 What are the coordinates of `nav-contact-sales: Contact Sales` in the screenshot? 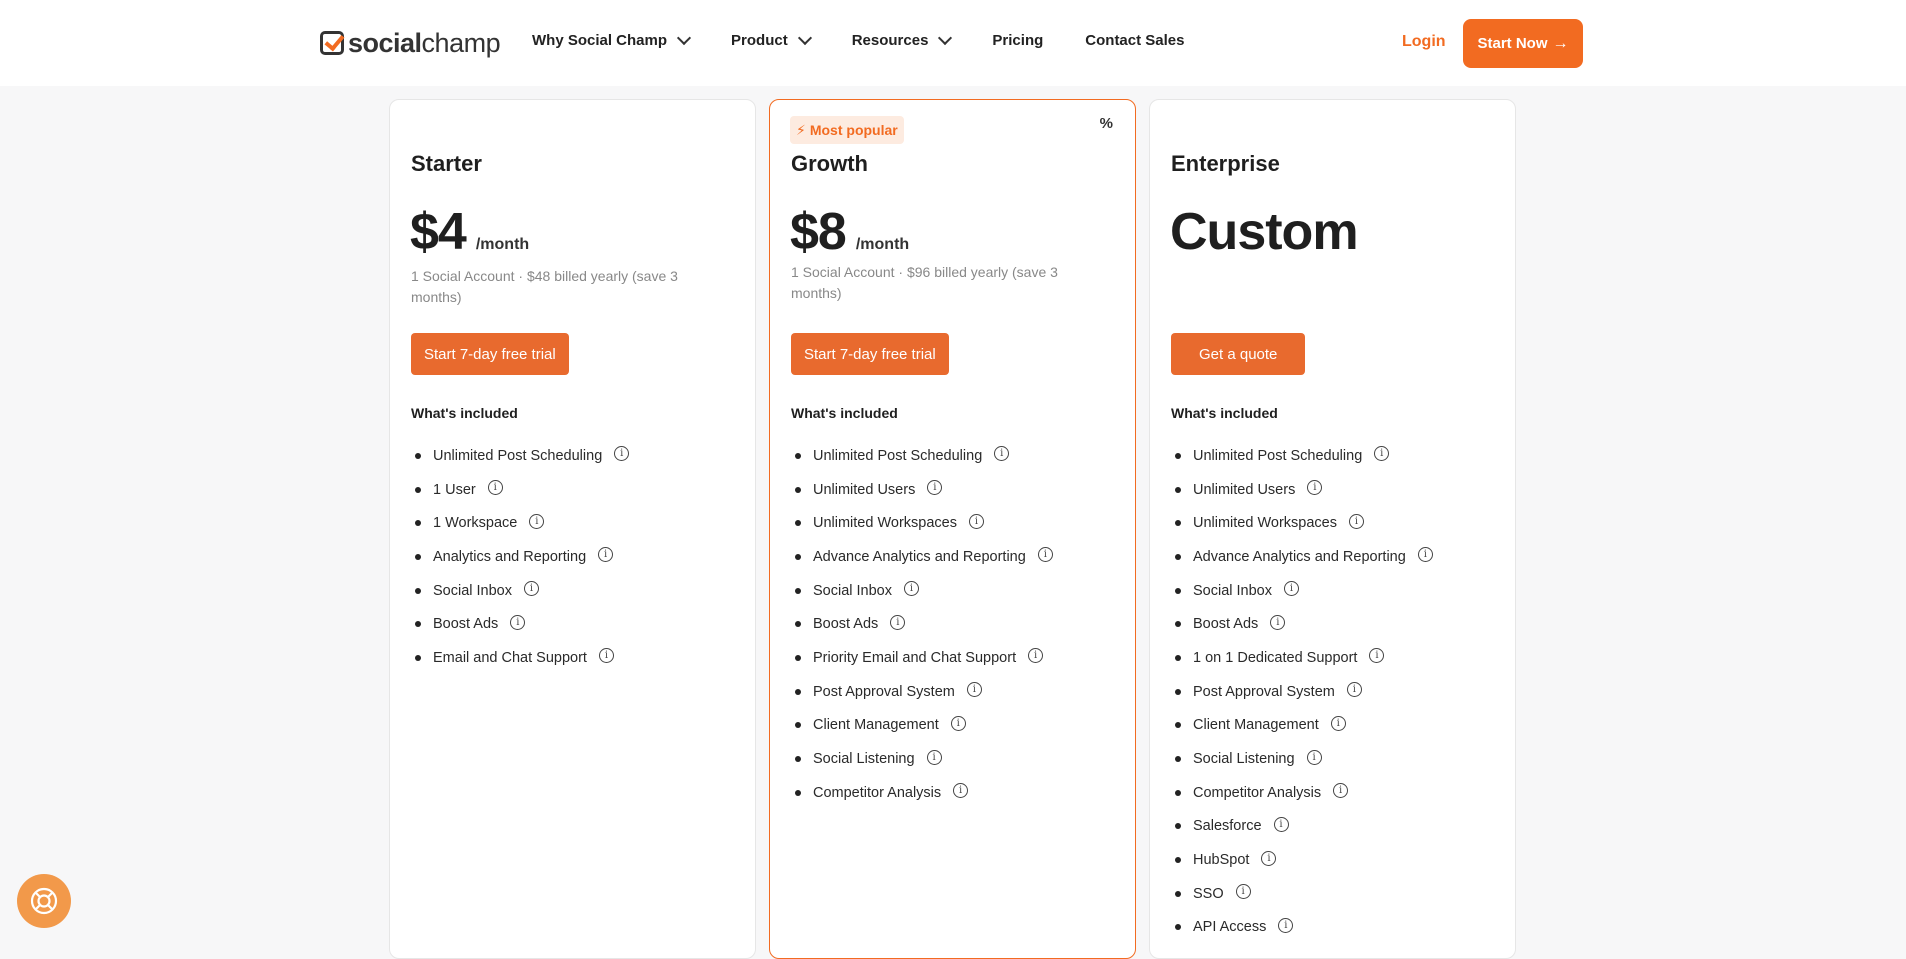 It's located at (1134, 40).